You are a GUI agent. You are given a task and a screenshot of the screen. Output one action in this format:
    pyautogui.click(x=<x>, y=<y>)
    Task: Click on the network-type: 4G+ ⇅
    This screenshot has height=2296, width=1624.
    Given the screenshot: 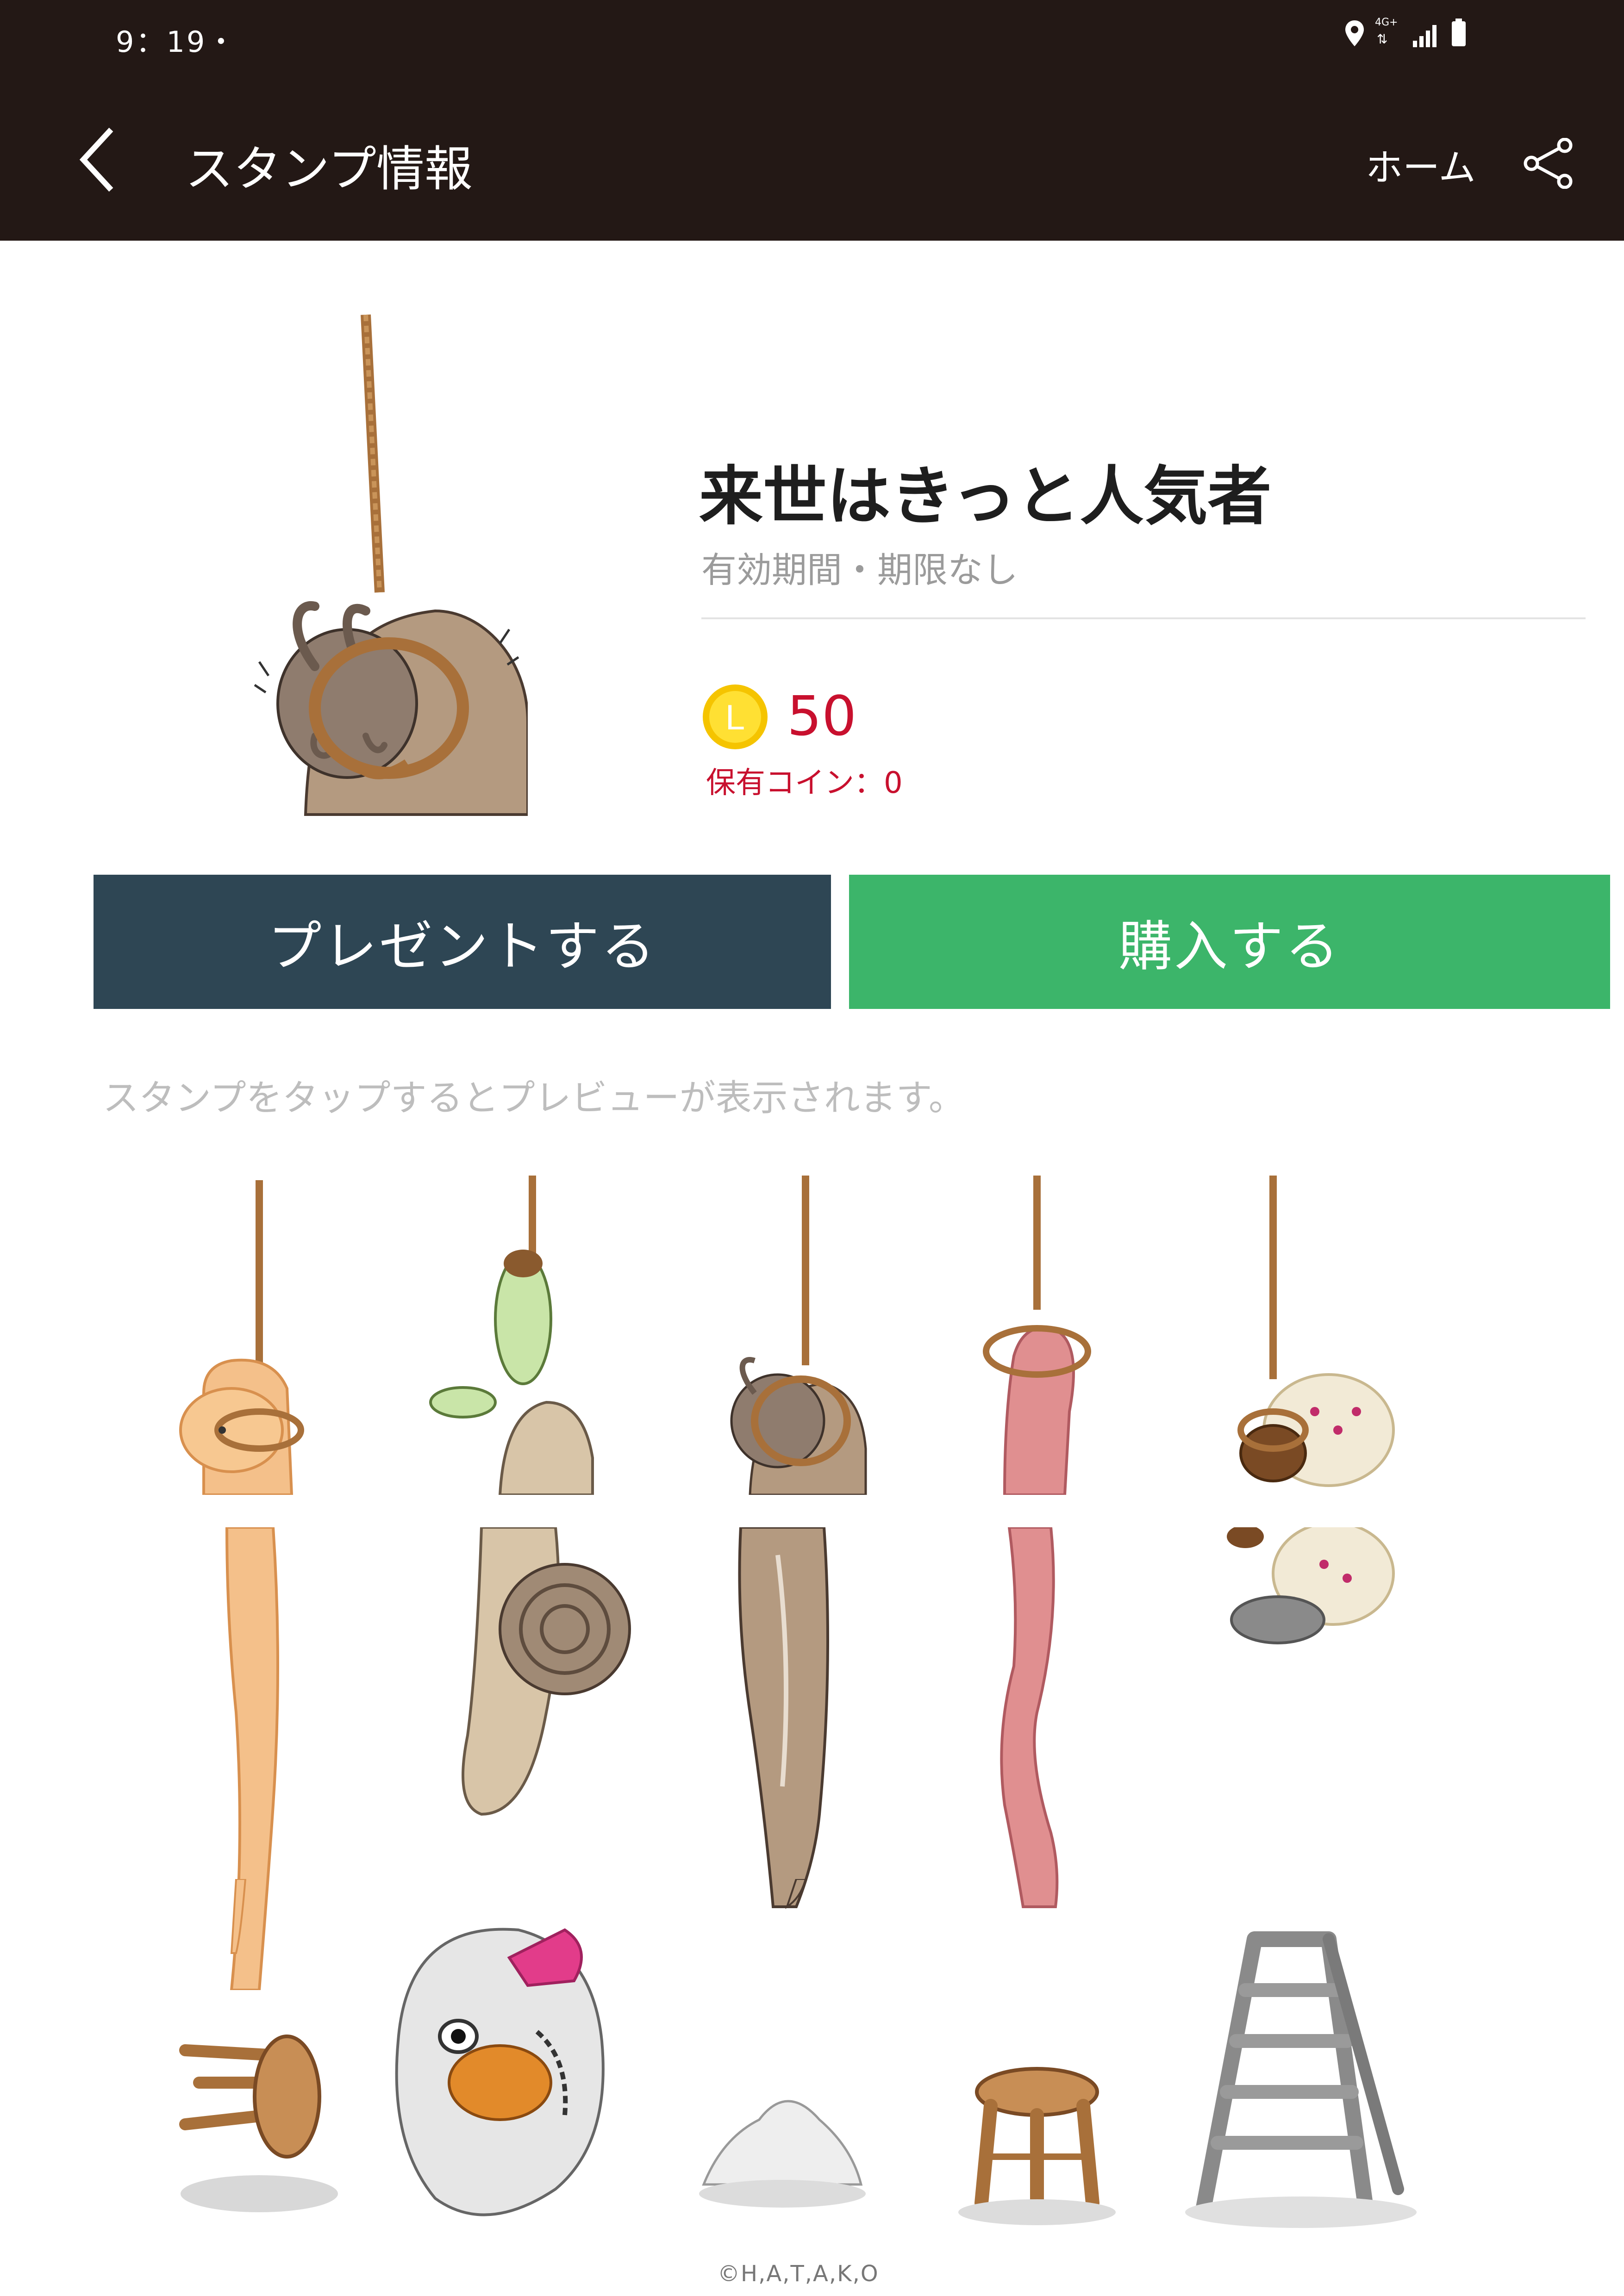 What is the action you would take?
    pyautogui.click(x=1386, y=32)
    